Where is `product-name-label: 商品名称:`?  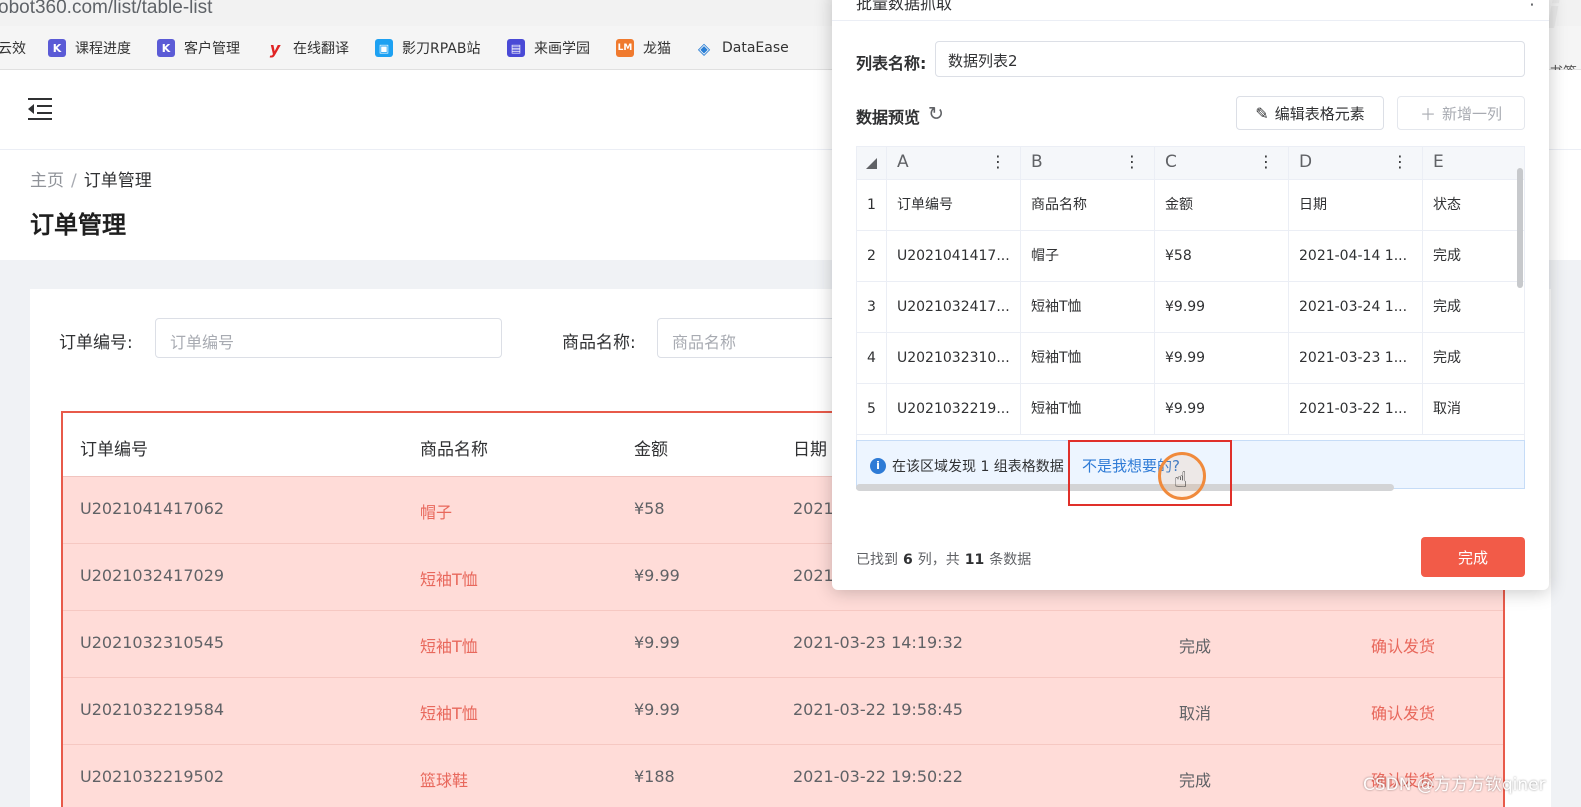 product-name-label: 商品名称: is located at coordinates (599, 343).